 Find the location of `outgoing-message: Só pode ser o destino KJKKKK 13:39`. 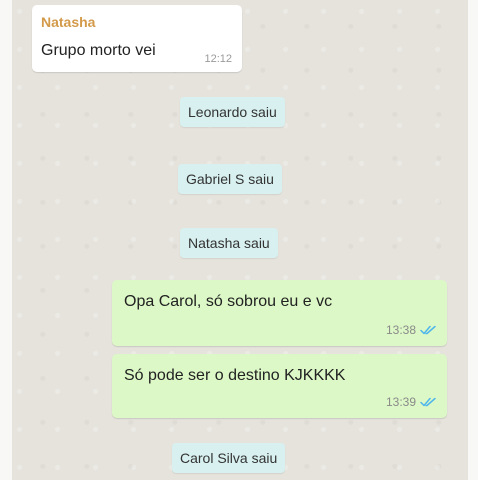

outgoing-message: Só pode ser o destino KJKKKK 13:39 is located at coordinates (279, 386).